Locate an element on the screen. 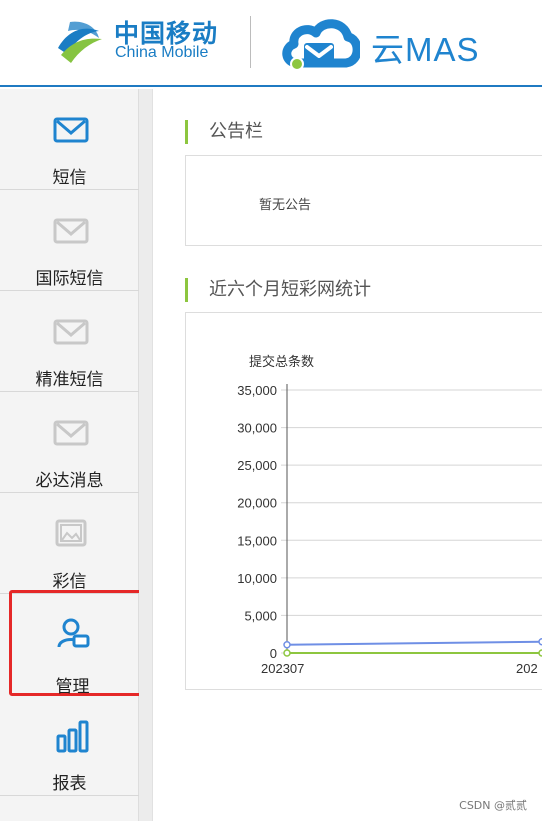 The height and width of the screenshot is (821, 542). user-card-icon is located at coordinates (73, 633).